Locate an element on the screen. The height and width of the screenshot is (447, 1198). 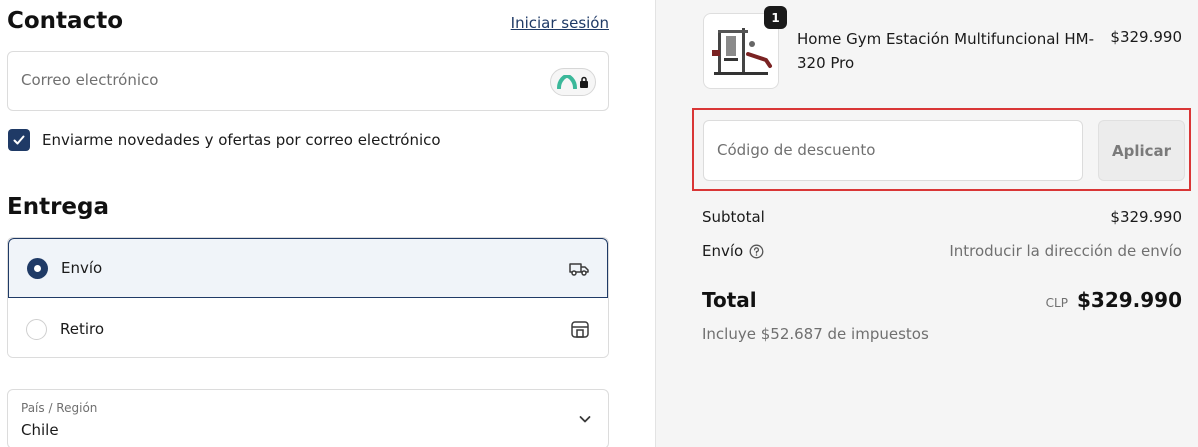
email-input is located at coordinates (271, 80).